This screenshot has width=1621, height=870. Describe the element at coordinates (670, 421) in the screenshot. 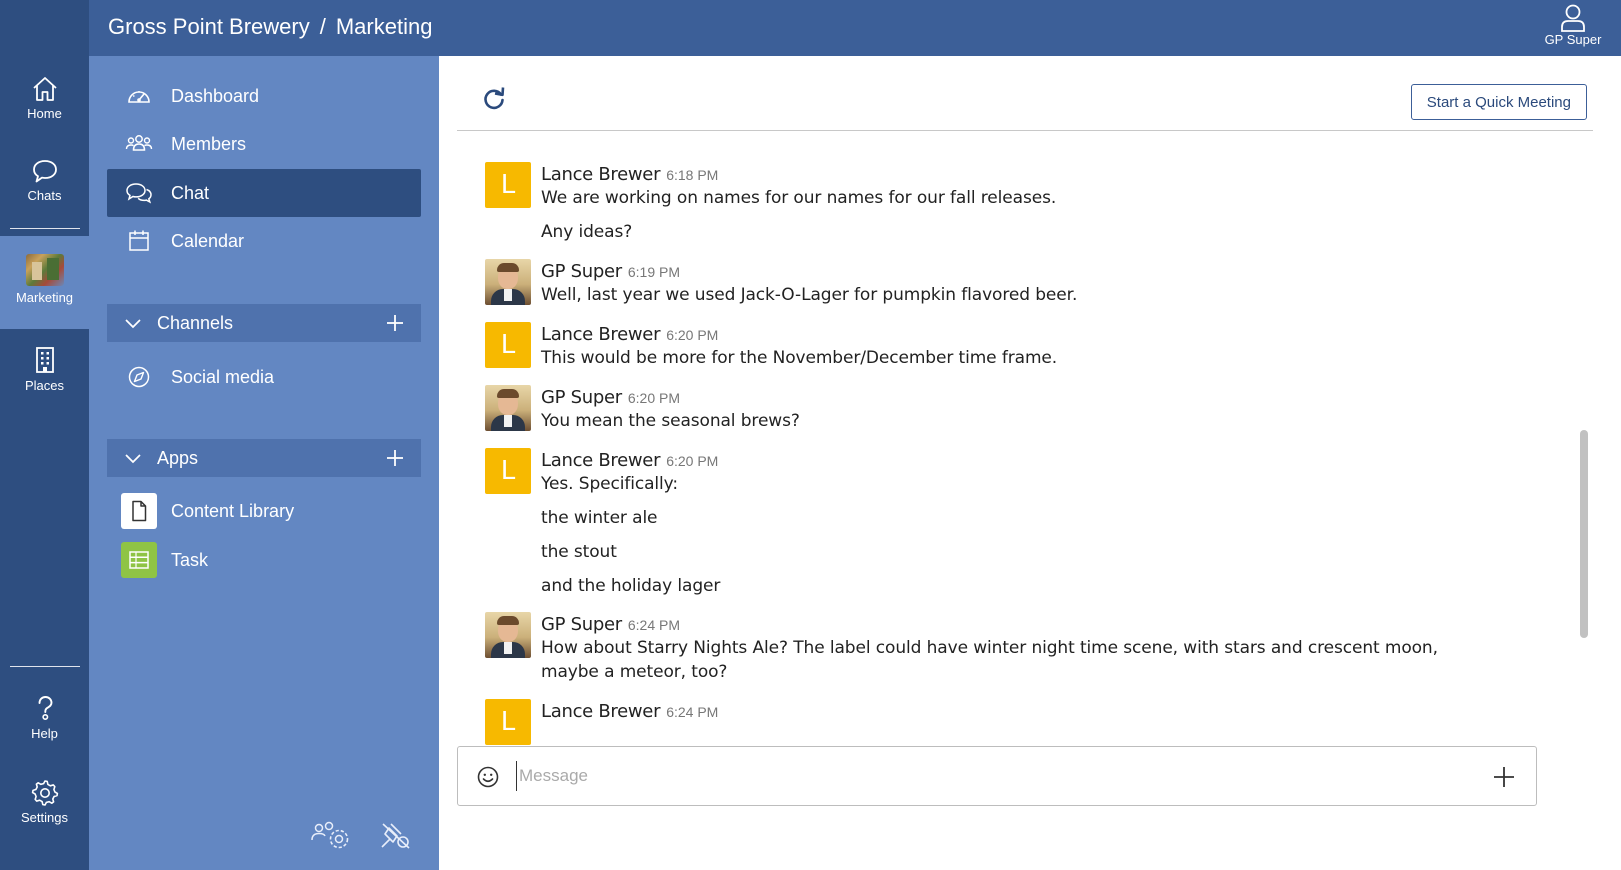

I see `message-text: You mean the seasonal brews?` at that location.